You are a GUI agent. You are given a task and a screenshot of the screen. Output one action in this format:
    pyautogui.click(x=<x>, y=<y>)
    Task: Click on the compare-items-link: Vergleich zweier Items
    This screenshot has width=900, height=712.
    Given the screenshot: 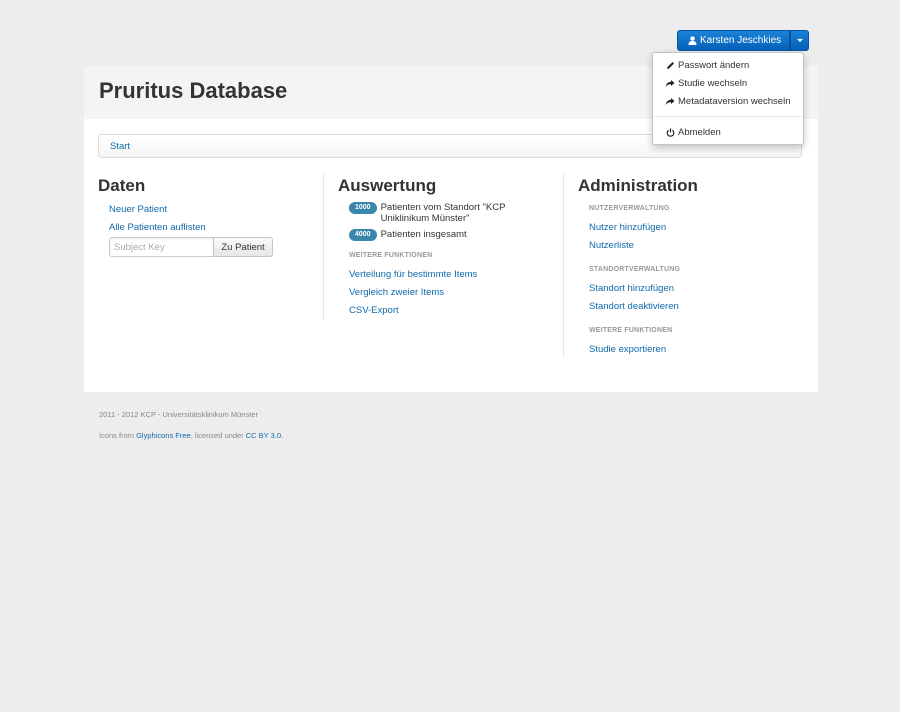 What is the action you would take?
    pyautogui.click(x=396, y=292)
    